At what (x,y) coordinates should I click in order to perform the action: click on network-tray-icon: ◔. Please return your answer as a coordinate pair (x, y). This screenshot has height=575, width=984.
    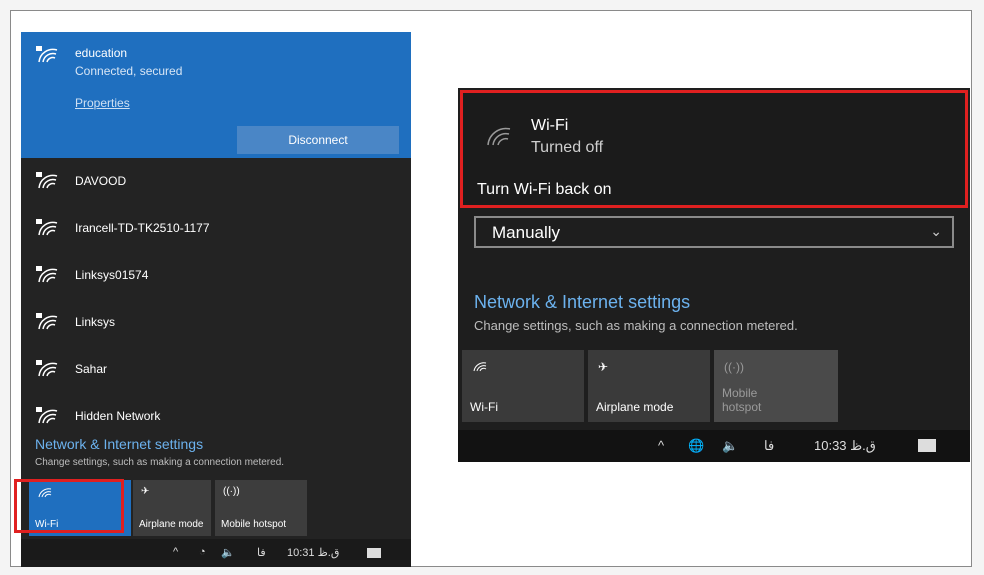
    Looking at the image, I should click on (202, 552).